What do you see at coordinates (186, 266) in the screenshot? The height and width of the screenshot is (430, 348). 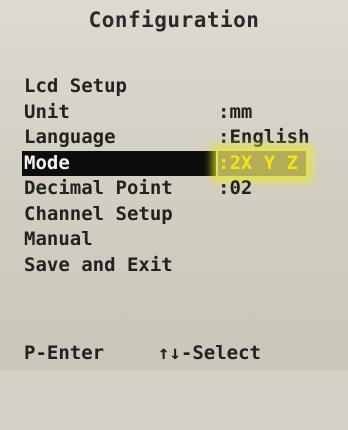 I see `menu-item-save-and-exit: Save and Exit` at bounding box center [186, 266].